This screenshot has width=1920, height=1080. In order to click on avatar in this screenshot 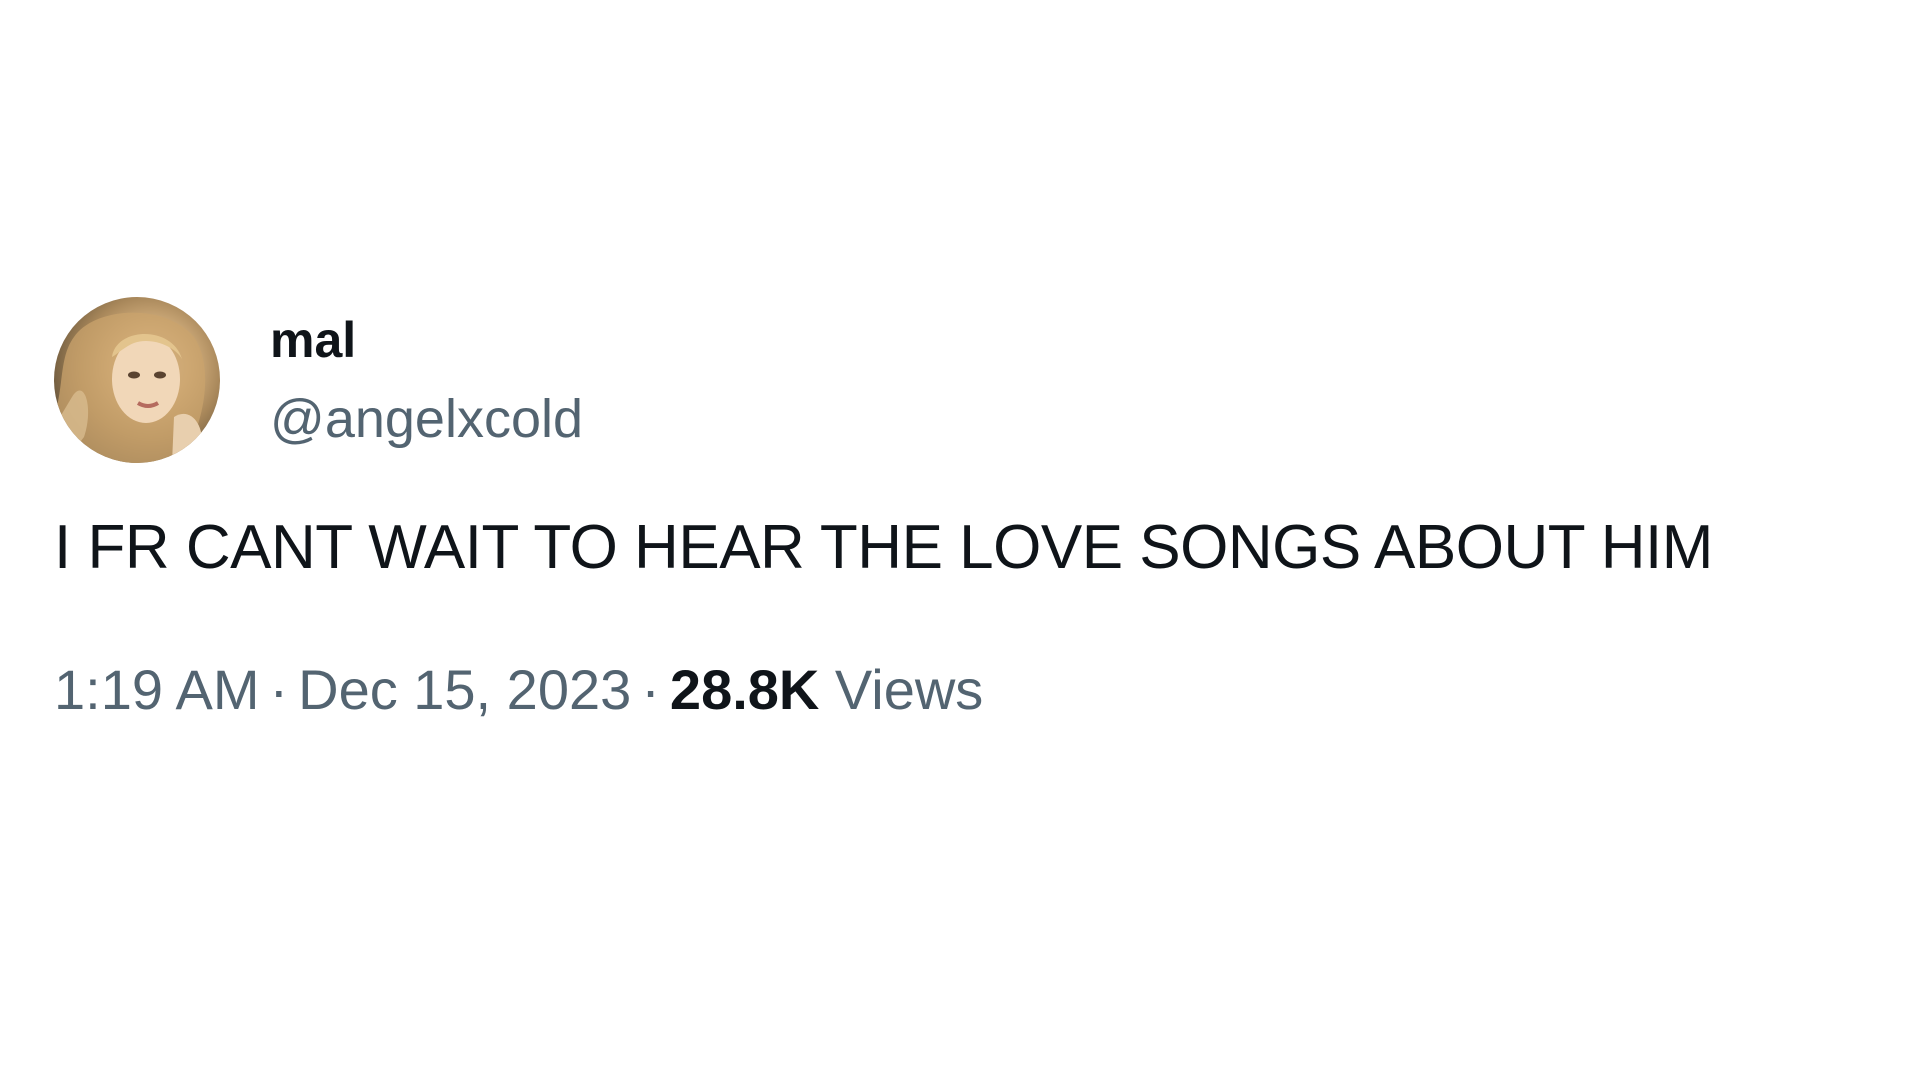, I will do `click(137, 380)`.